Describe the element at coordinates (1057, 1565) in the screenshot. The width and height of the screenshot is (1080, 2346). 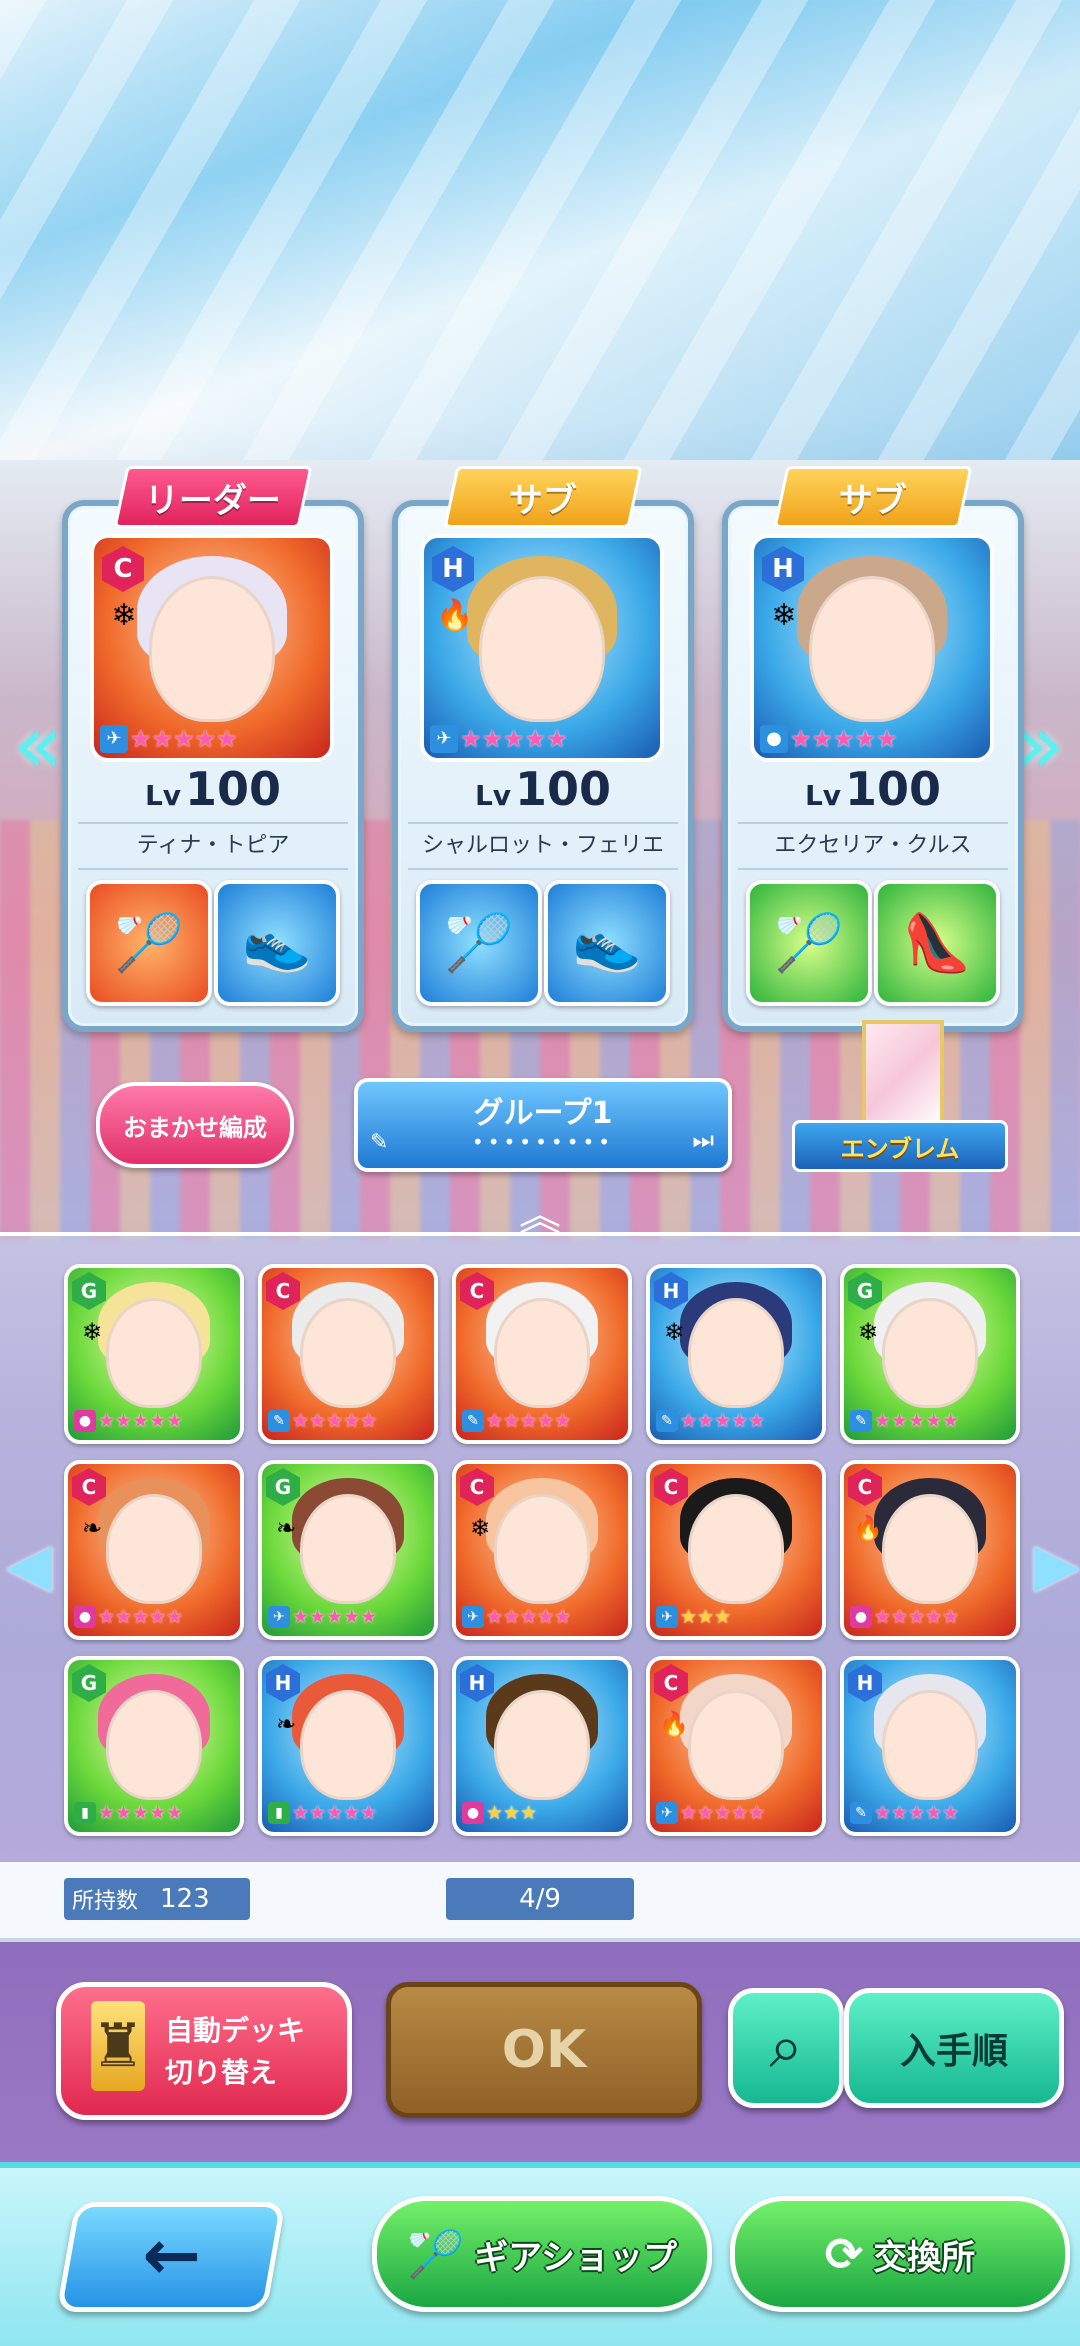
I see `roster-next-arrow-icon: ▶` at that location.